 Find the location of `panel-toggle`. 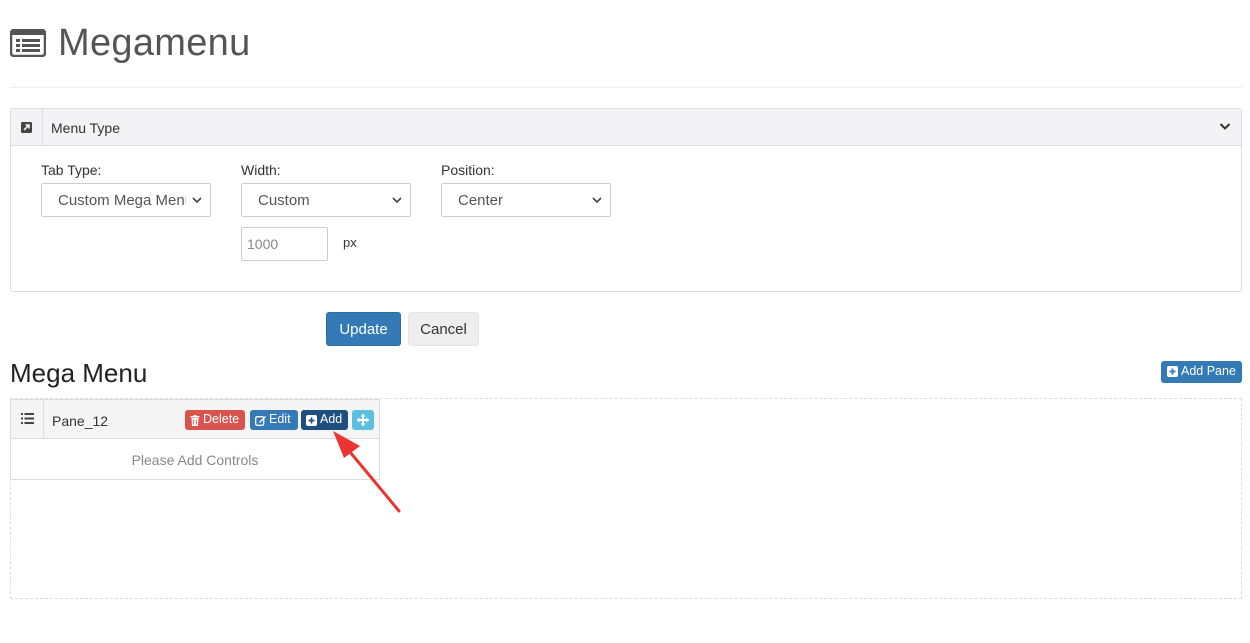

panel-toggle is located at coordinates (27, 127).